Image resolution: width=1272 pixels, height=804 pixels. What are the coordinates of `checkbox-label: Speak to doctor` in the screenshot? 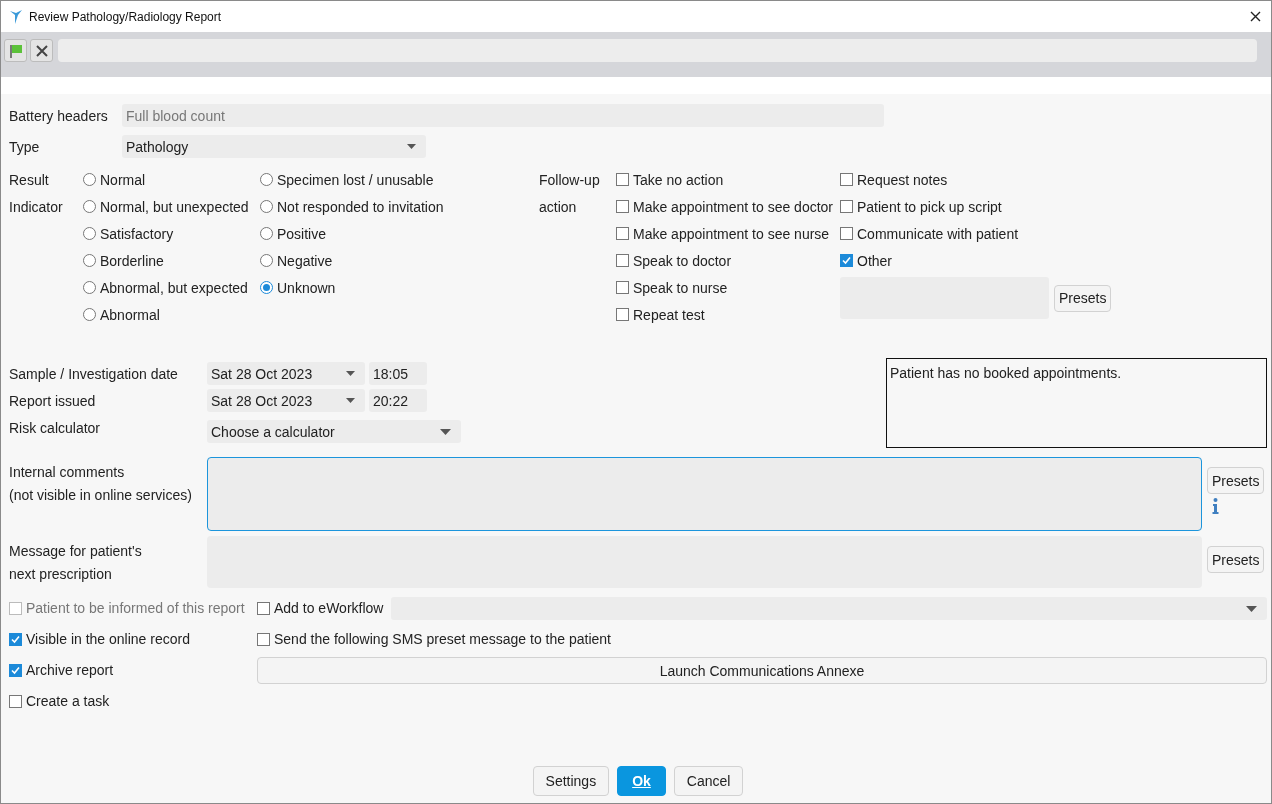 It's located at (682, 260).